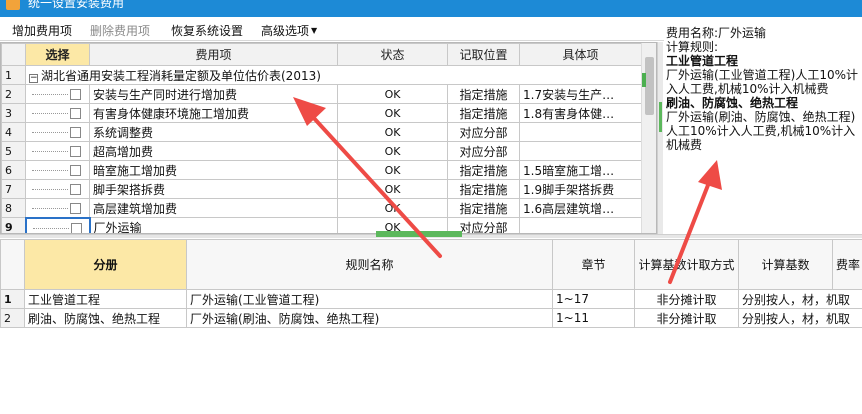 The image size is (862, 414). What do you see at coordinates (369, 318) in the screenshot?
I see `rule-name-cell: 厂外运输(刷油、防腐蚀、绝热工程)` at bounding box center [369, 318].